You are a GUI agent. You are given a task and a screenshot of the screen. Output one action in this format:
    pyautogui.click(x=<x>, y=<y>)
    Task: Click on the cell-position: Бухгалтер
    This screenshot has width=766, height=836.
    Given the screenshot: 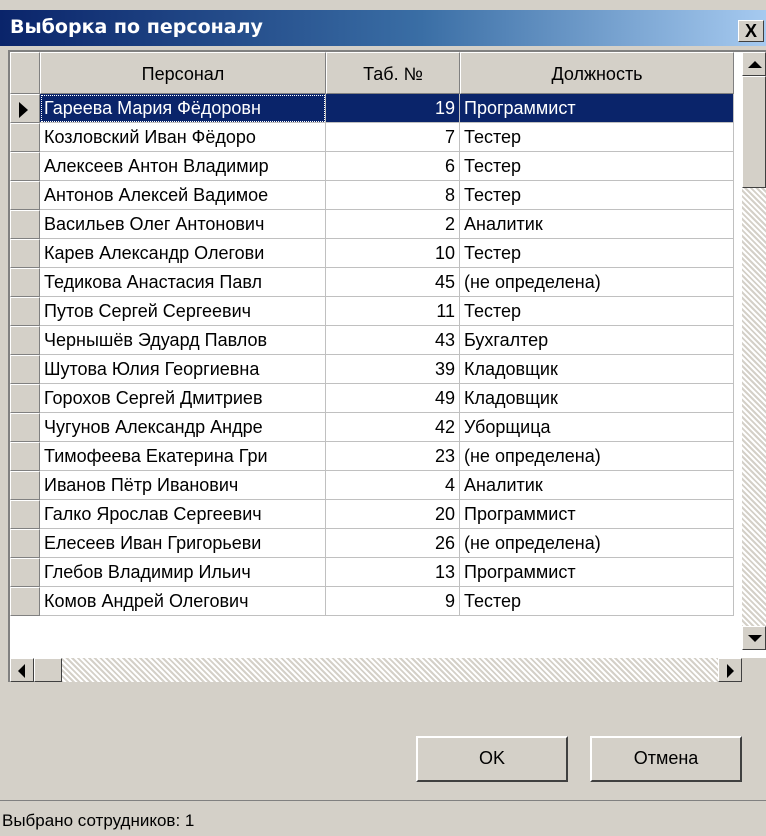 What is the action you would take?
    pyautogui.click(x=597, y=340)
    